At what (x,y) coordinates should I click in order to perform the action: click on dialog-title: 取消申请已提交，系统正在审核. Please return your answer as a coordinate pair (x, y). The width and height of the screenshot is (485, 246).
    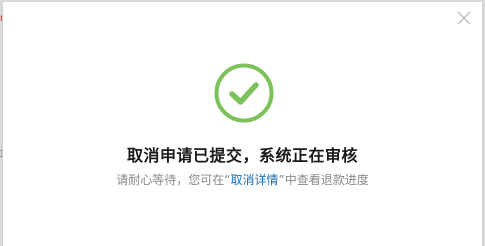
    Looking at the image, I should click on (242, 155).